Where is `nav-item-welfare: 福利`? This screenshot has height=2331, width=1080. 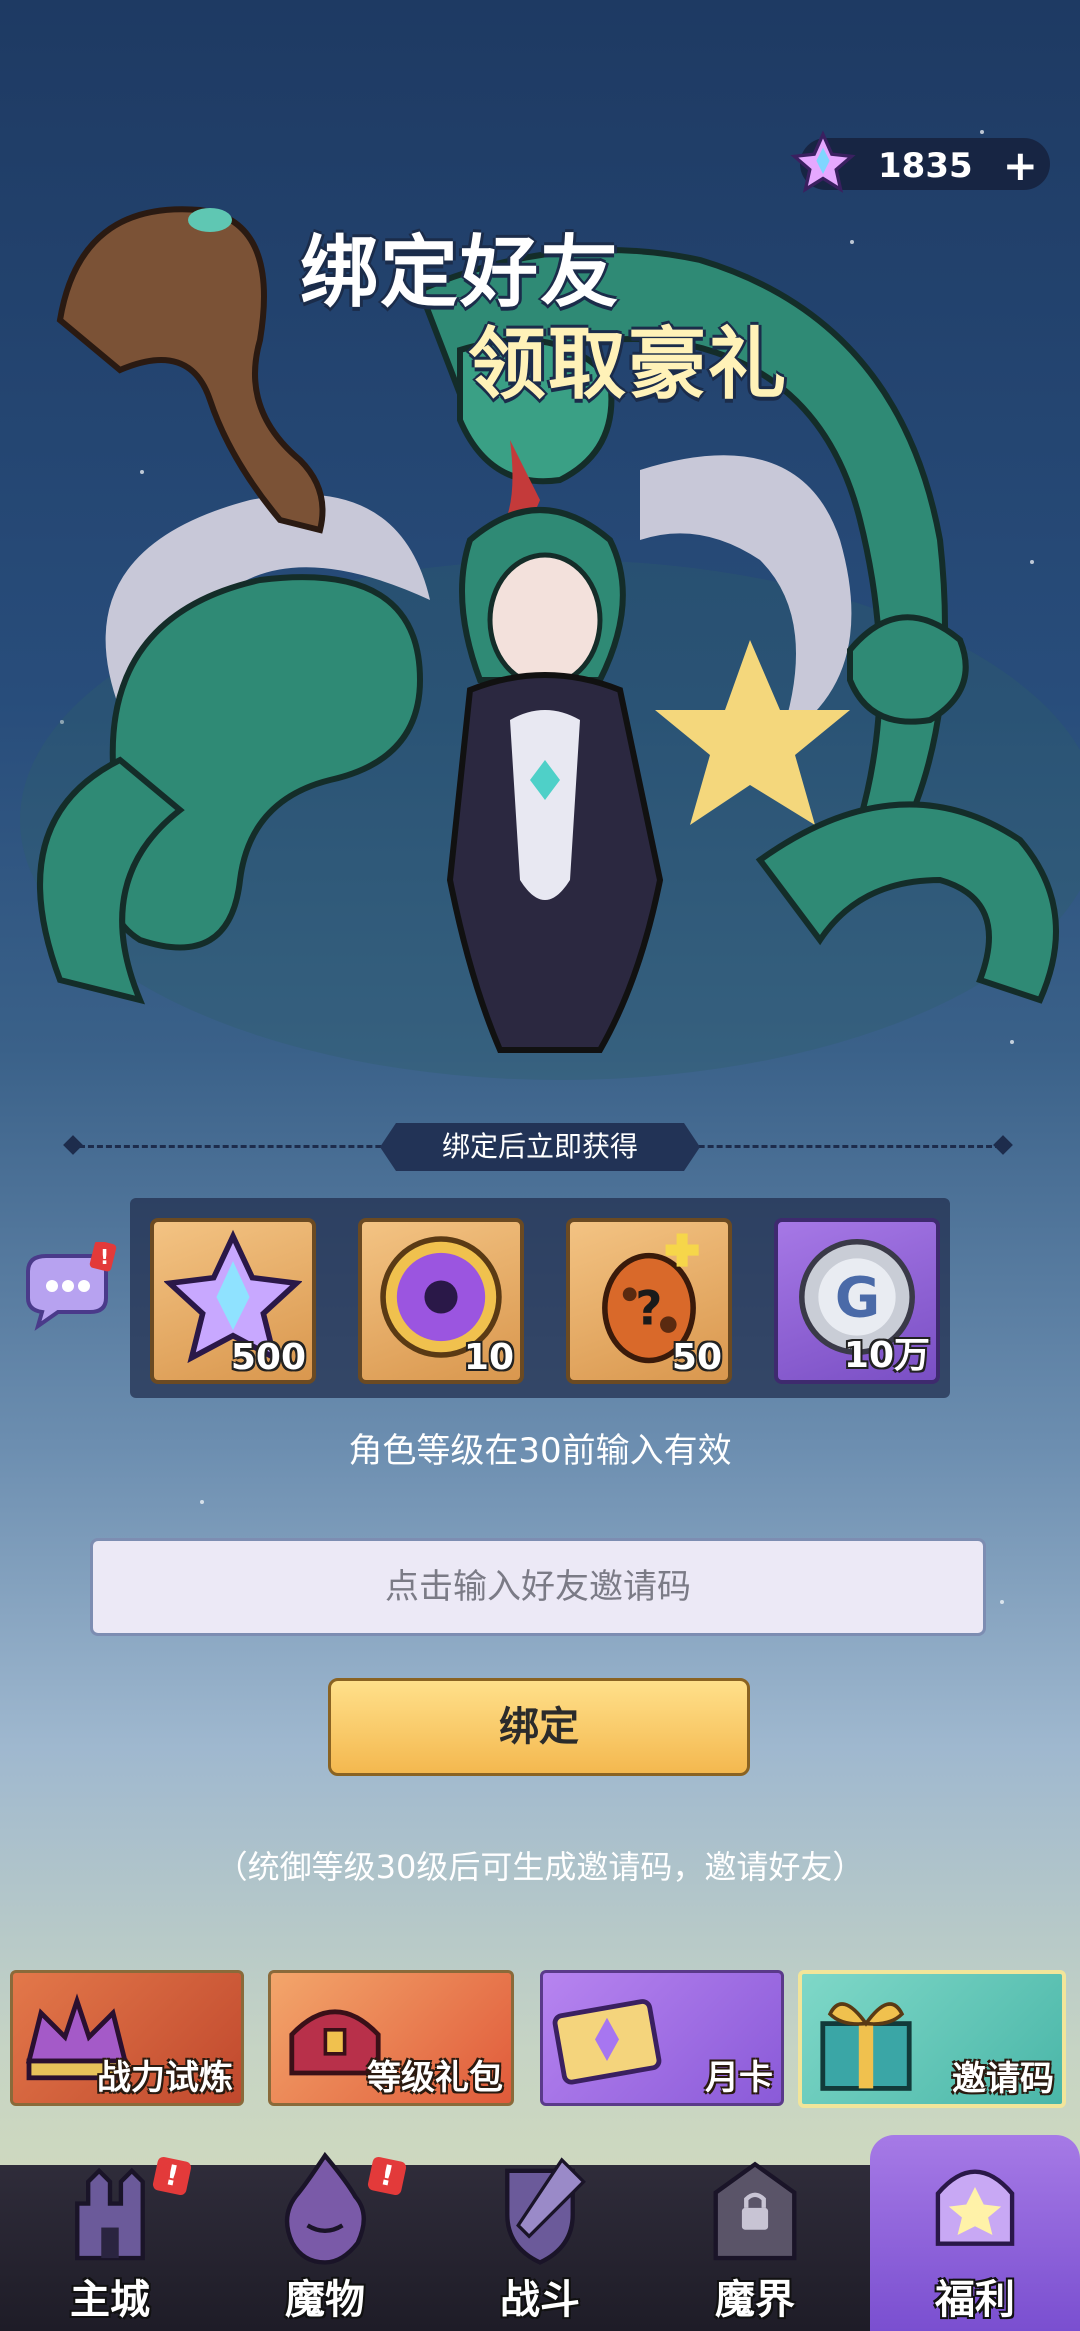
nav-item-welfare: 福利 is located at coordinates (975, 2233).